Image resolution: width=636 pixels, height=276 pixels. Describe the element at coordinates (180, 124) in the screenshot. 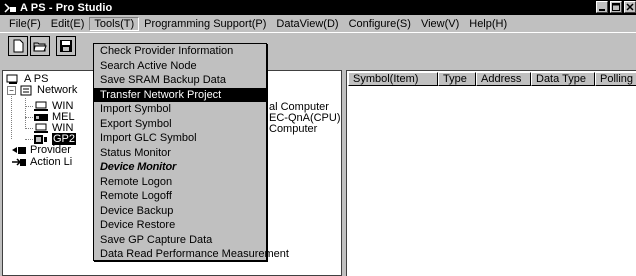

I see `menu-item-export-symbol: Export Symbol` at that location.